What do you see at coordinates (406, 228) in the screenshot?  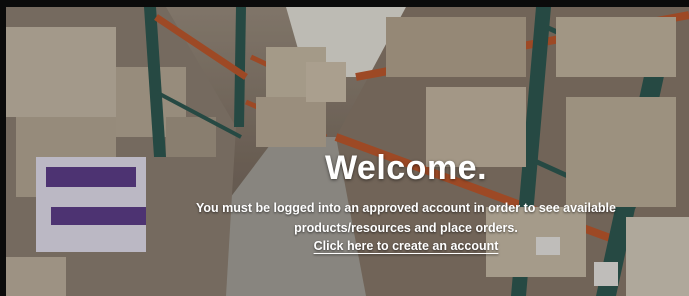 I see `message-line-2: products/resources and place orders.` at bounding box center [406, 228].